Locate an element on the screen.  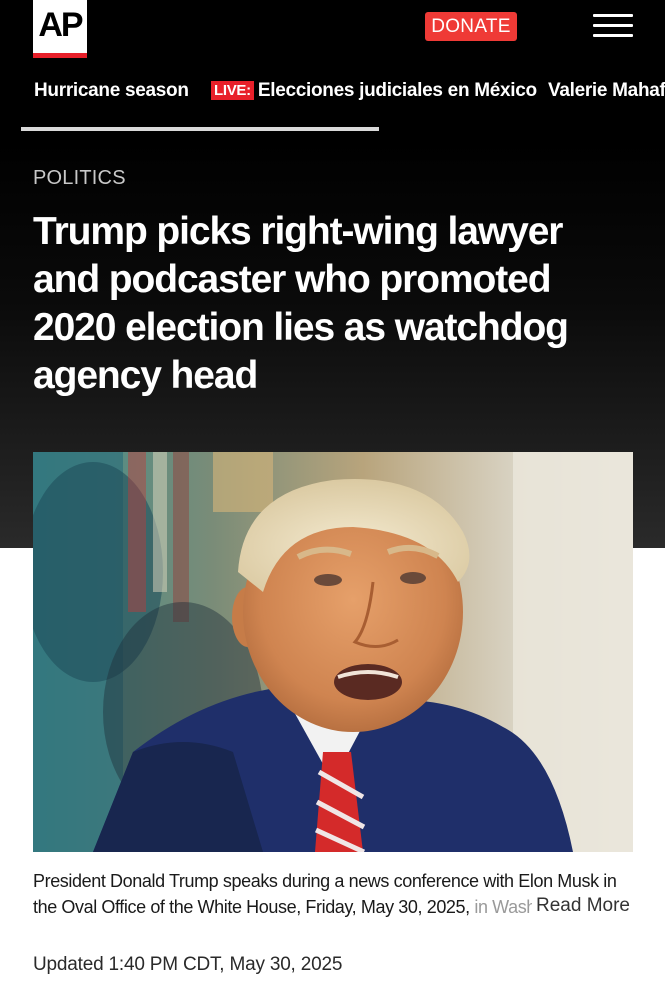
trending-item-label: Hurricane season is located at coordinates (111, 90).